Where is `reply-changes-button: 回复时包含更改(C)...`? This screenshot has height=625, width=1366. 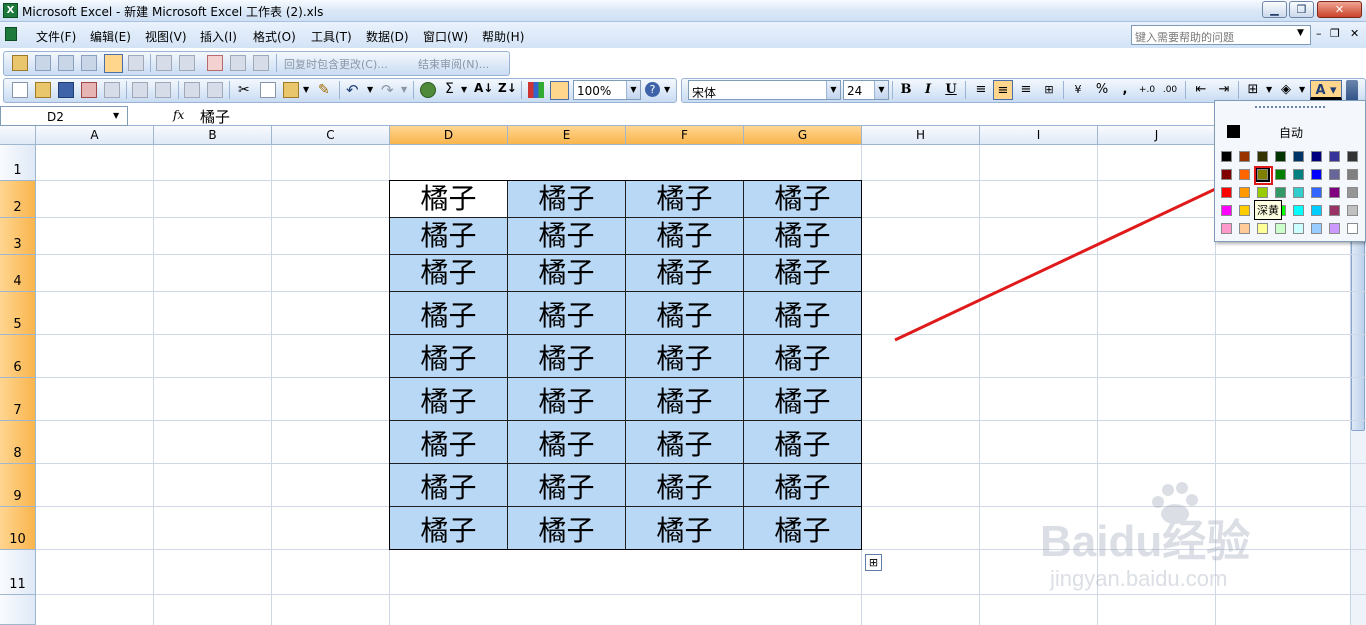
reply-changes-button: 回复时包含更改(C)... is located at coordinates (336, 64).